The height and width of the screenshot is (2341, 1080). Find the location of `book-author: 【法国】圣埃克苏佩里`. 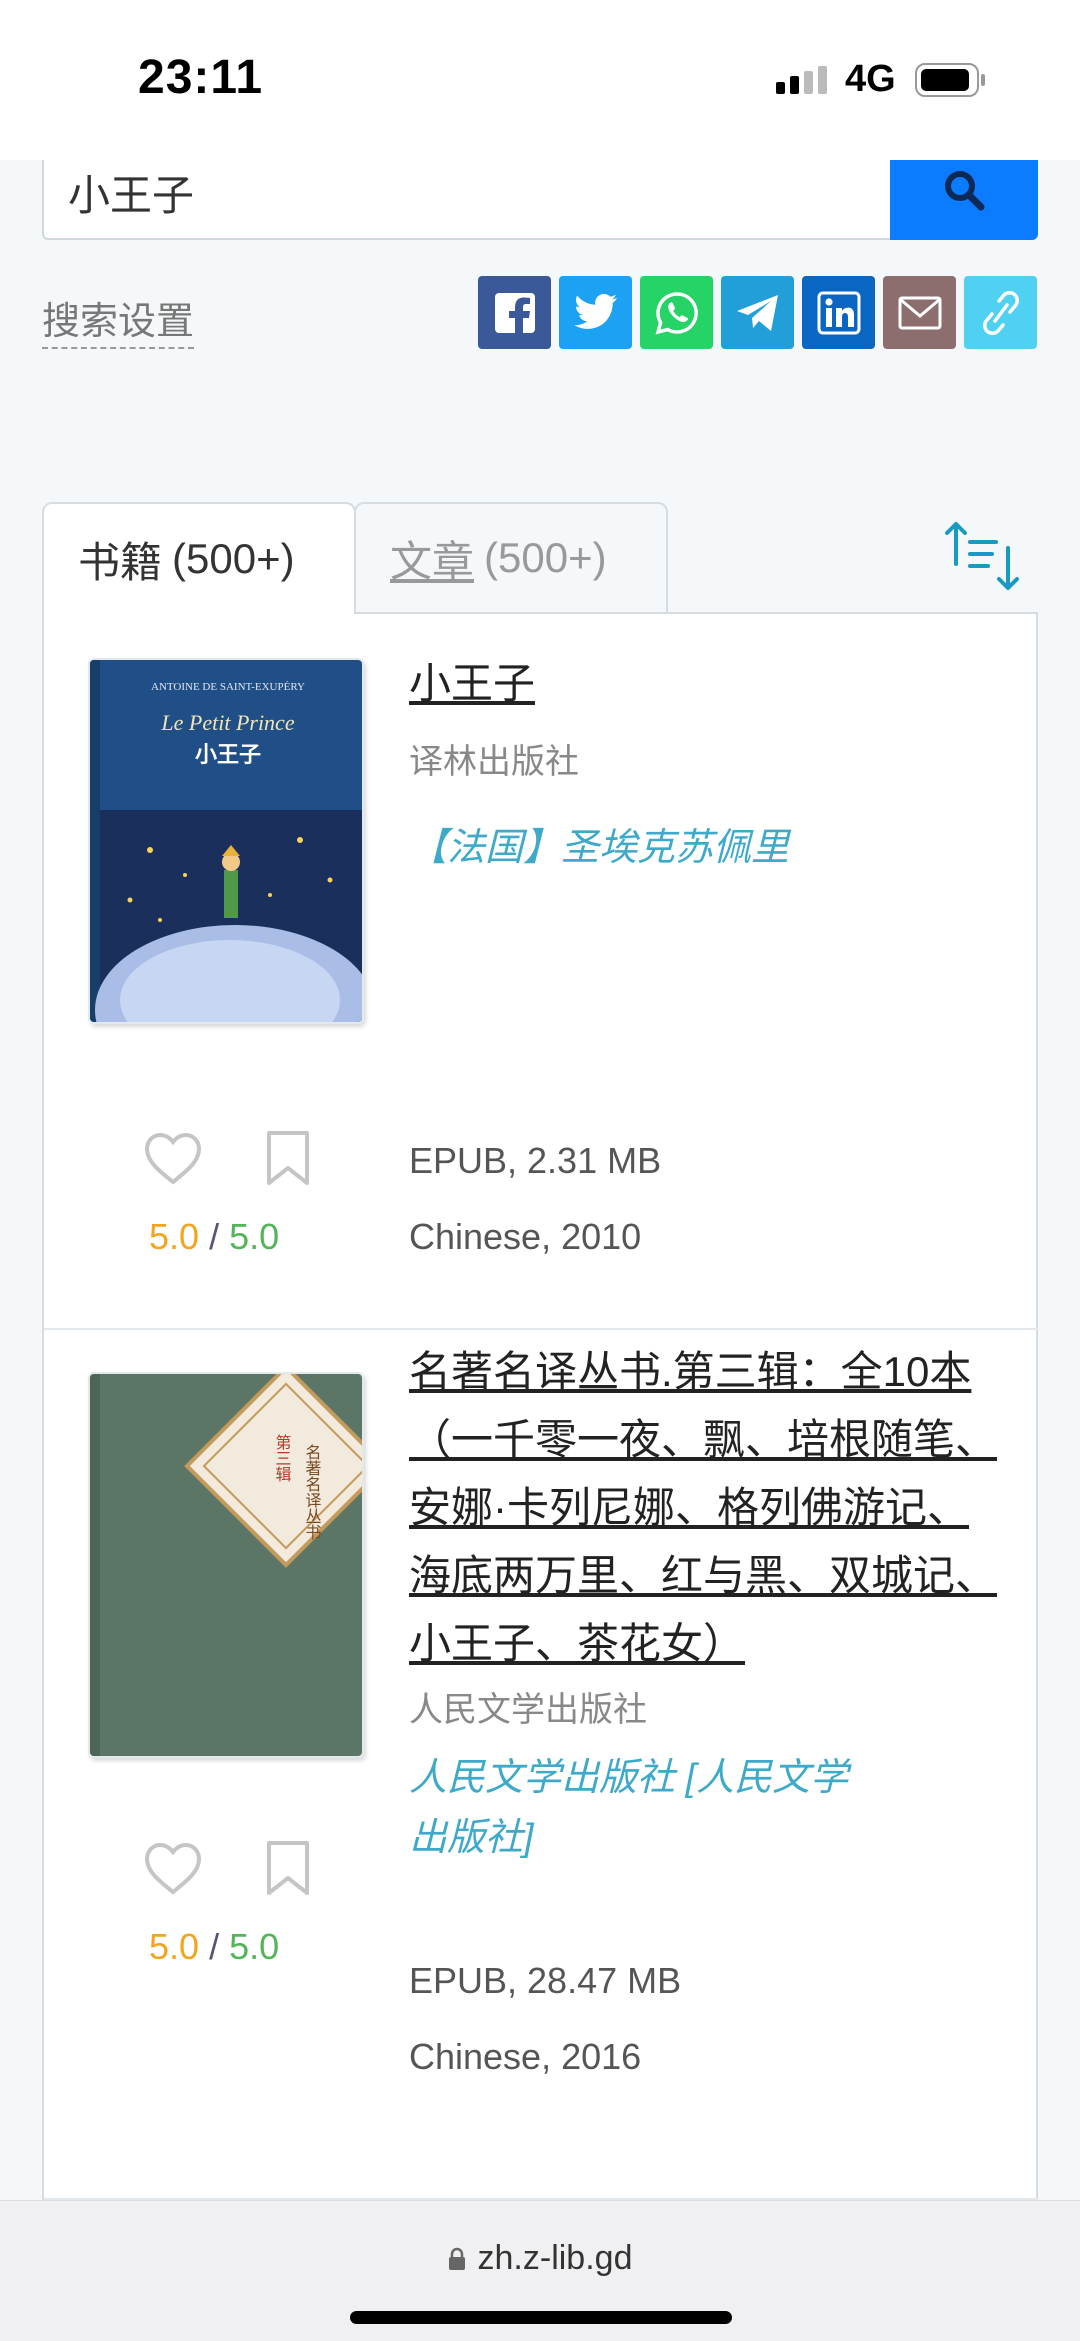

book-author: 【法国】圣埃克苏佩里 is located at coordinates (644, 848).